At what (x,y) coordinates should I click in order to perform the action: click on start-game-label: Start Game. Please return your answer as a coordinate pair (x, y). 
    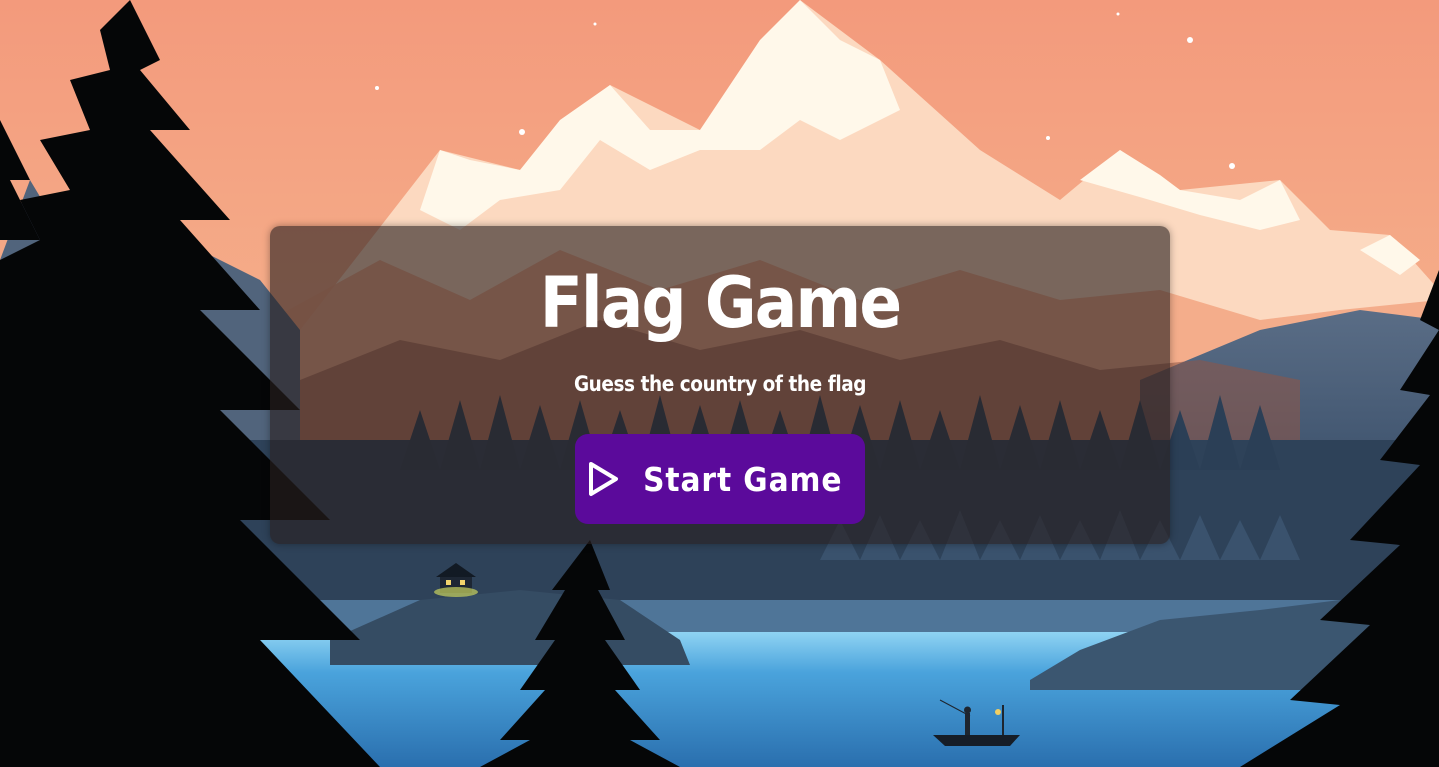
    Looking at the image, I should click on (743, 479).